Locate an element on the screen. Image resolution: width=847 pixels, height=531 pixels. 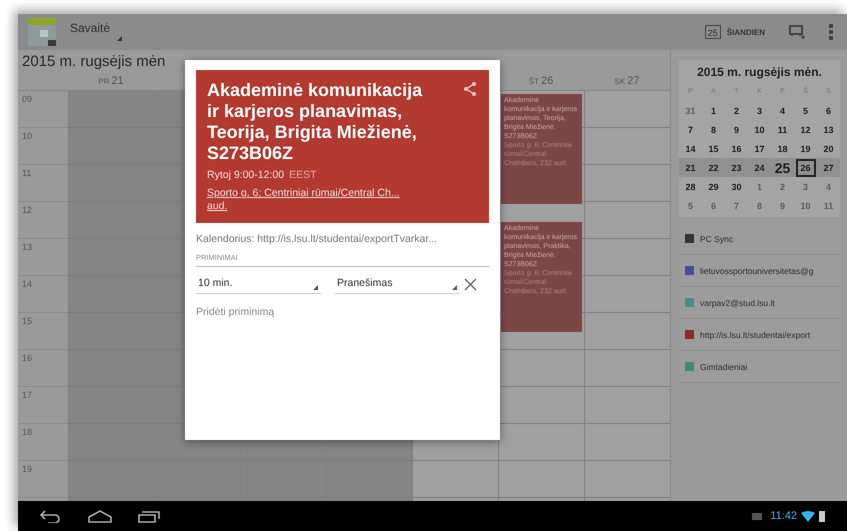
mini-calendar-day: 13 is located at coordinates (828, 129).